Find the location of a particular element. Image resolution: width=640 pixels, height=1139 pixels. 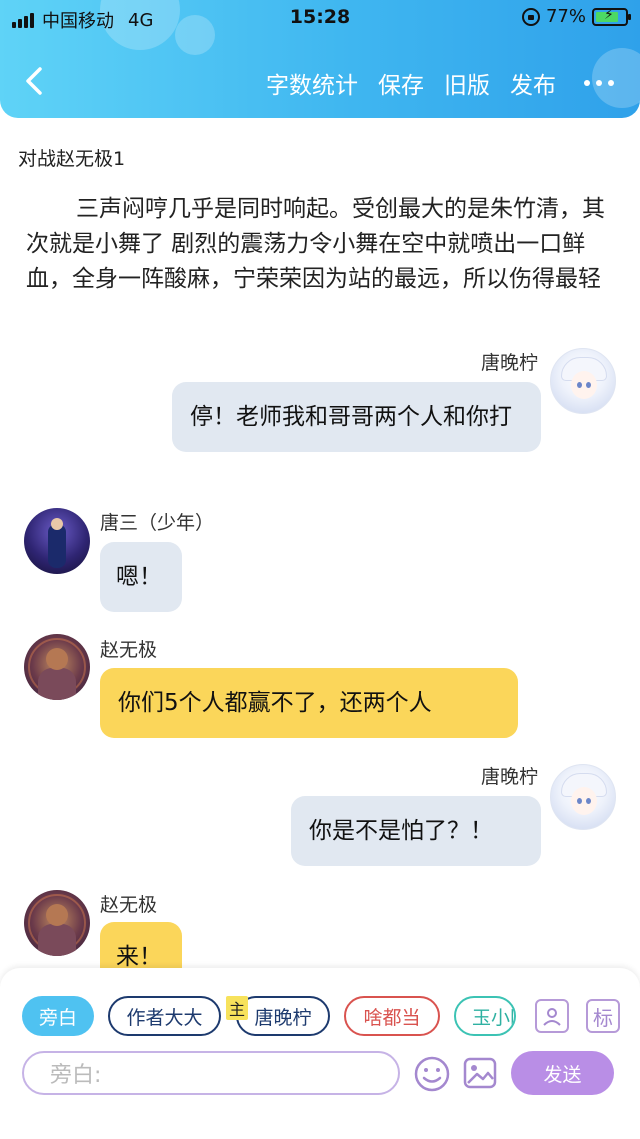

battery-icon: ⚡ is located at coordinates (611, 16).